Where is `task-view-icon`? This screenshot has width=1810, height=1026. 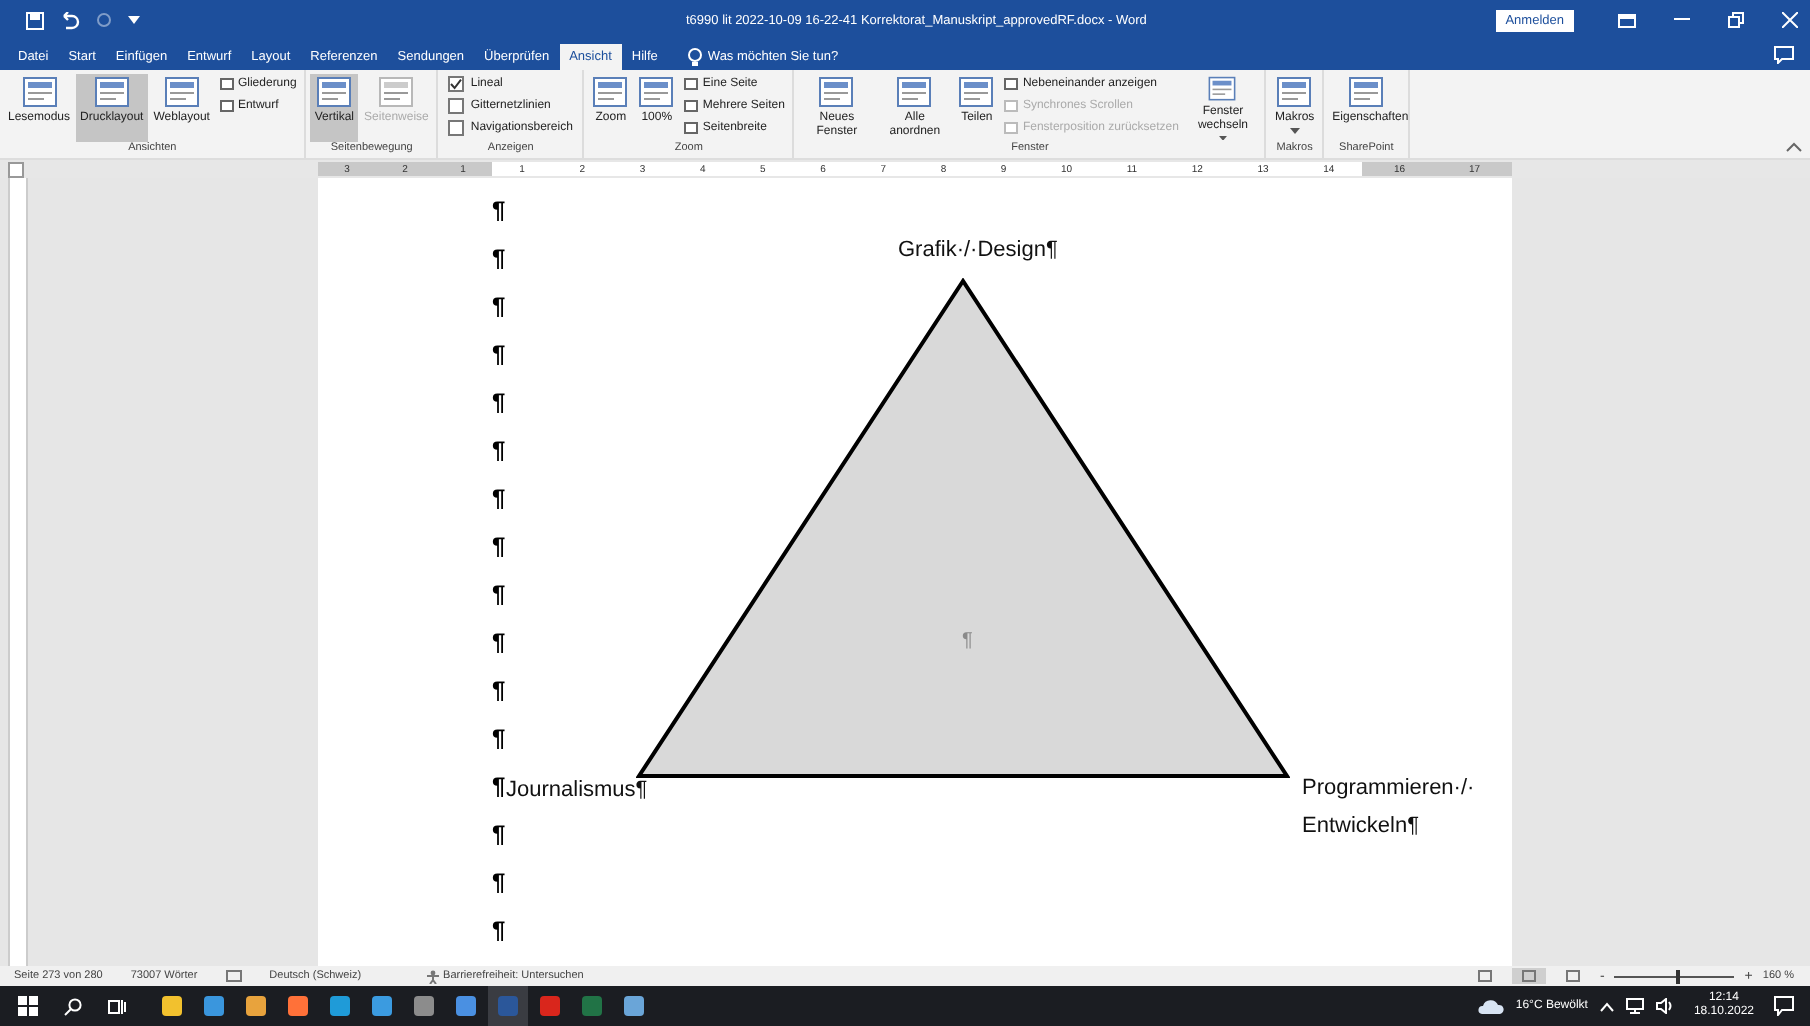 task-view-icon is located at coordinates (117, 1006).